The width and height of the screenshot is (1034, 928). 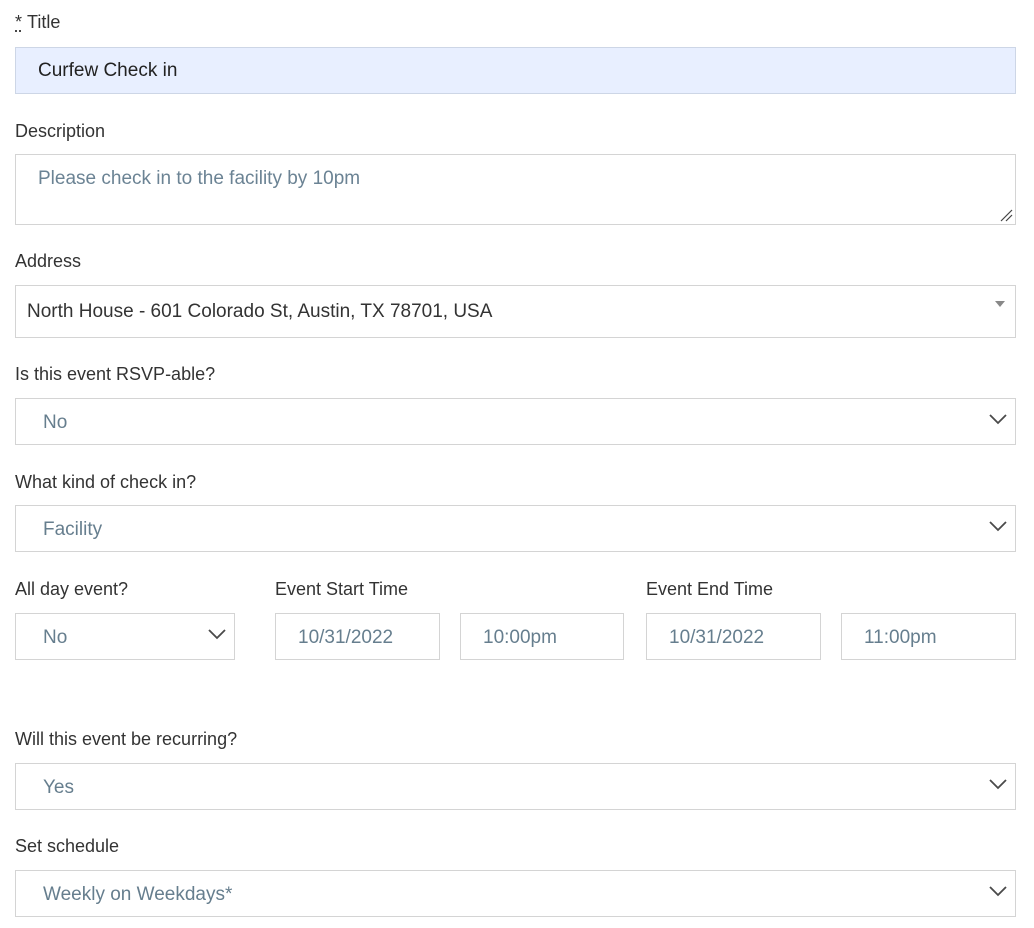 What do you see at coordinates (125, 636) in the screenshot?
I see `all-day-select: No` at bounding box center [125, 636].